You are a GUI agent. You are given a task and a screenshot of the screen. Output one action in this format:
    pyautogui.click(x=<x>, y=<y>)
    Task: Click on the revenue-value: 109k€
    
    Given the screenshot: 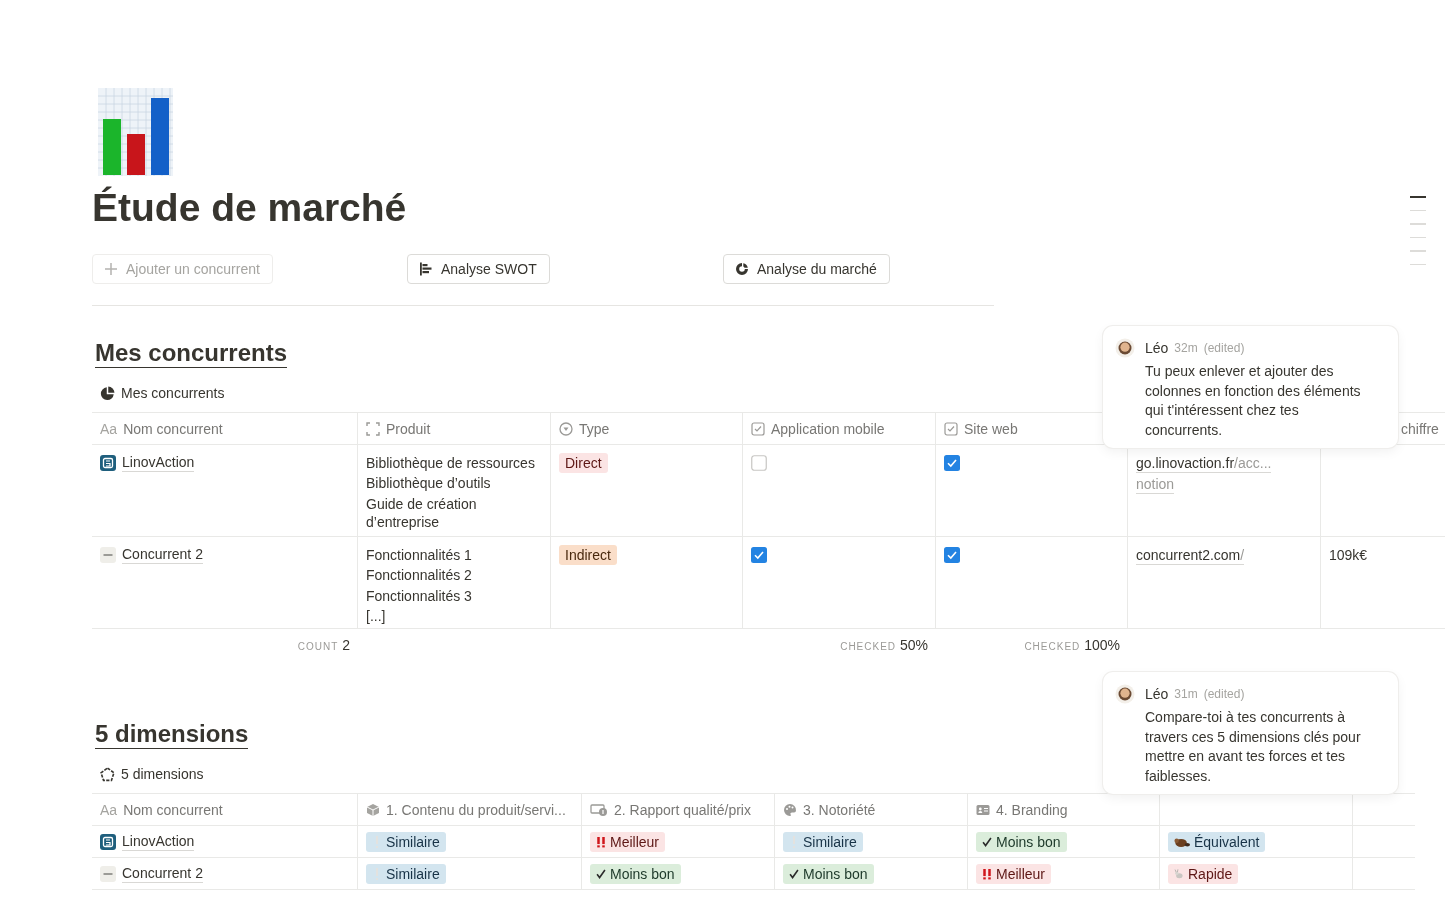 What is the action you would take?
    pyautogui.click(x=1348, y=555)
    